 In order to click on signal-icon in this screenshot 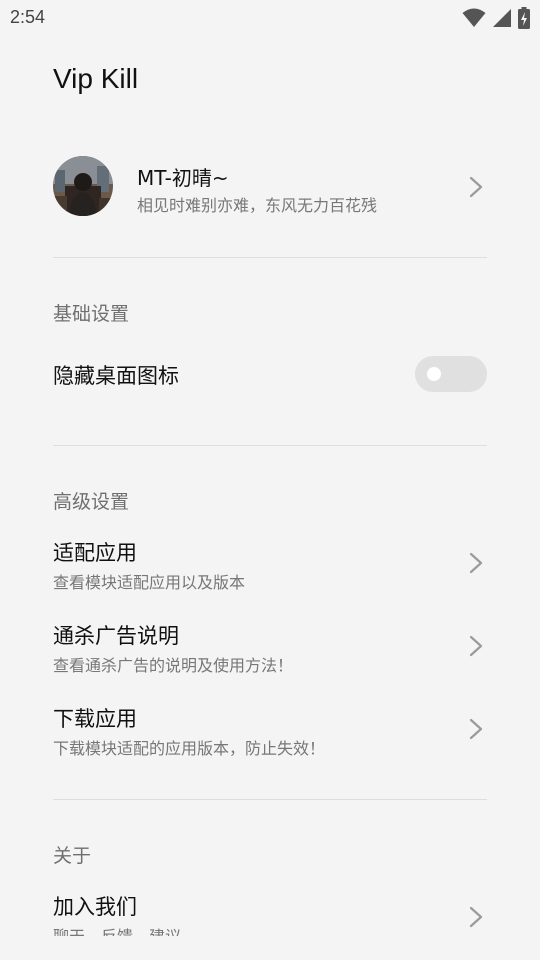, I will do `click(502, 18)`.